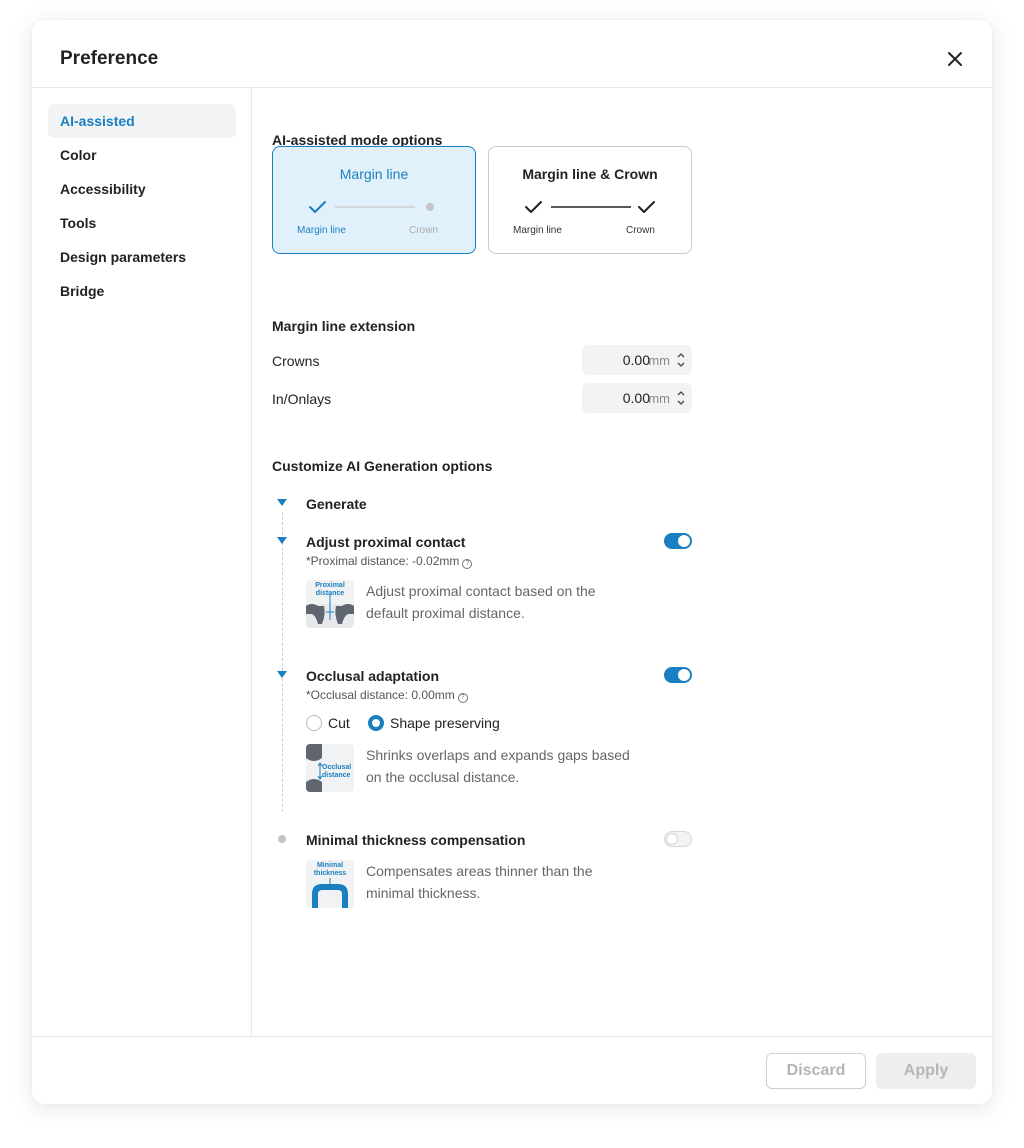  I want to click on sidebar-item-tools: Tools, so click(142, 223).